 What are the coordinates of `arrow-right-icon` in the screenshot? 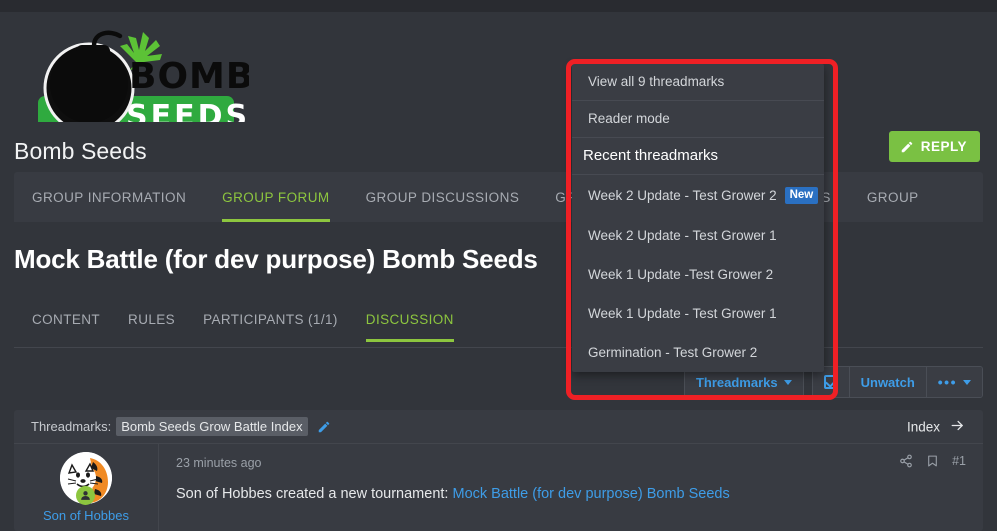 It's located at (957, 426).